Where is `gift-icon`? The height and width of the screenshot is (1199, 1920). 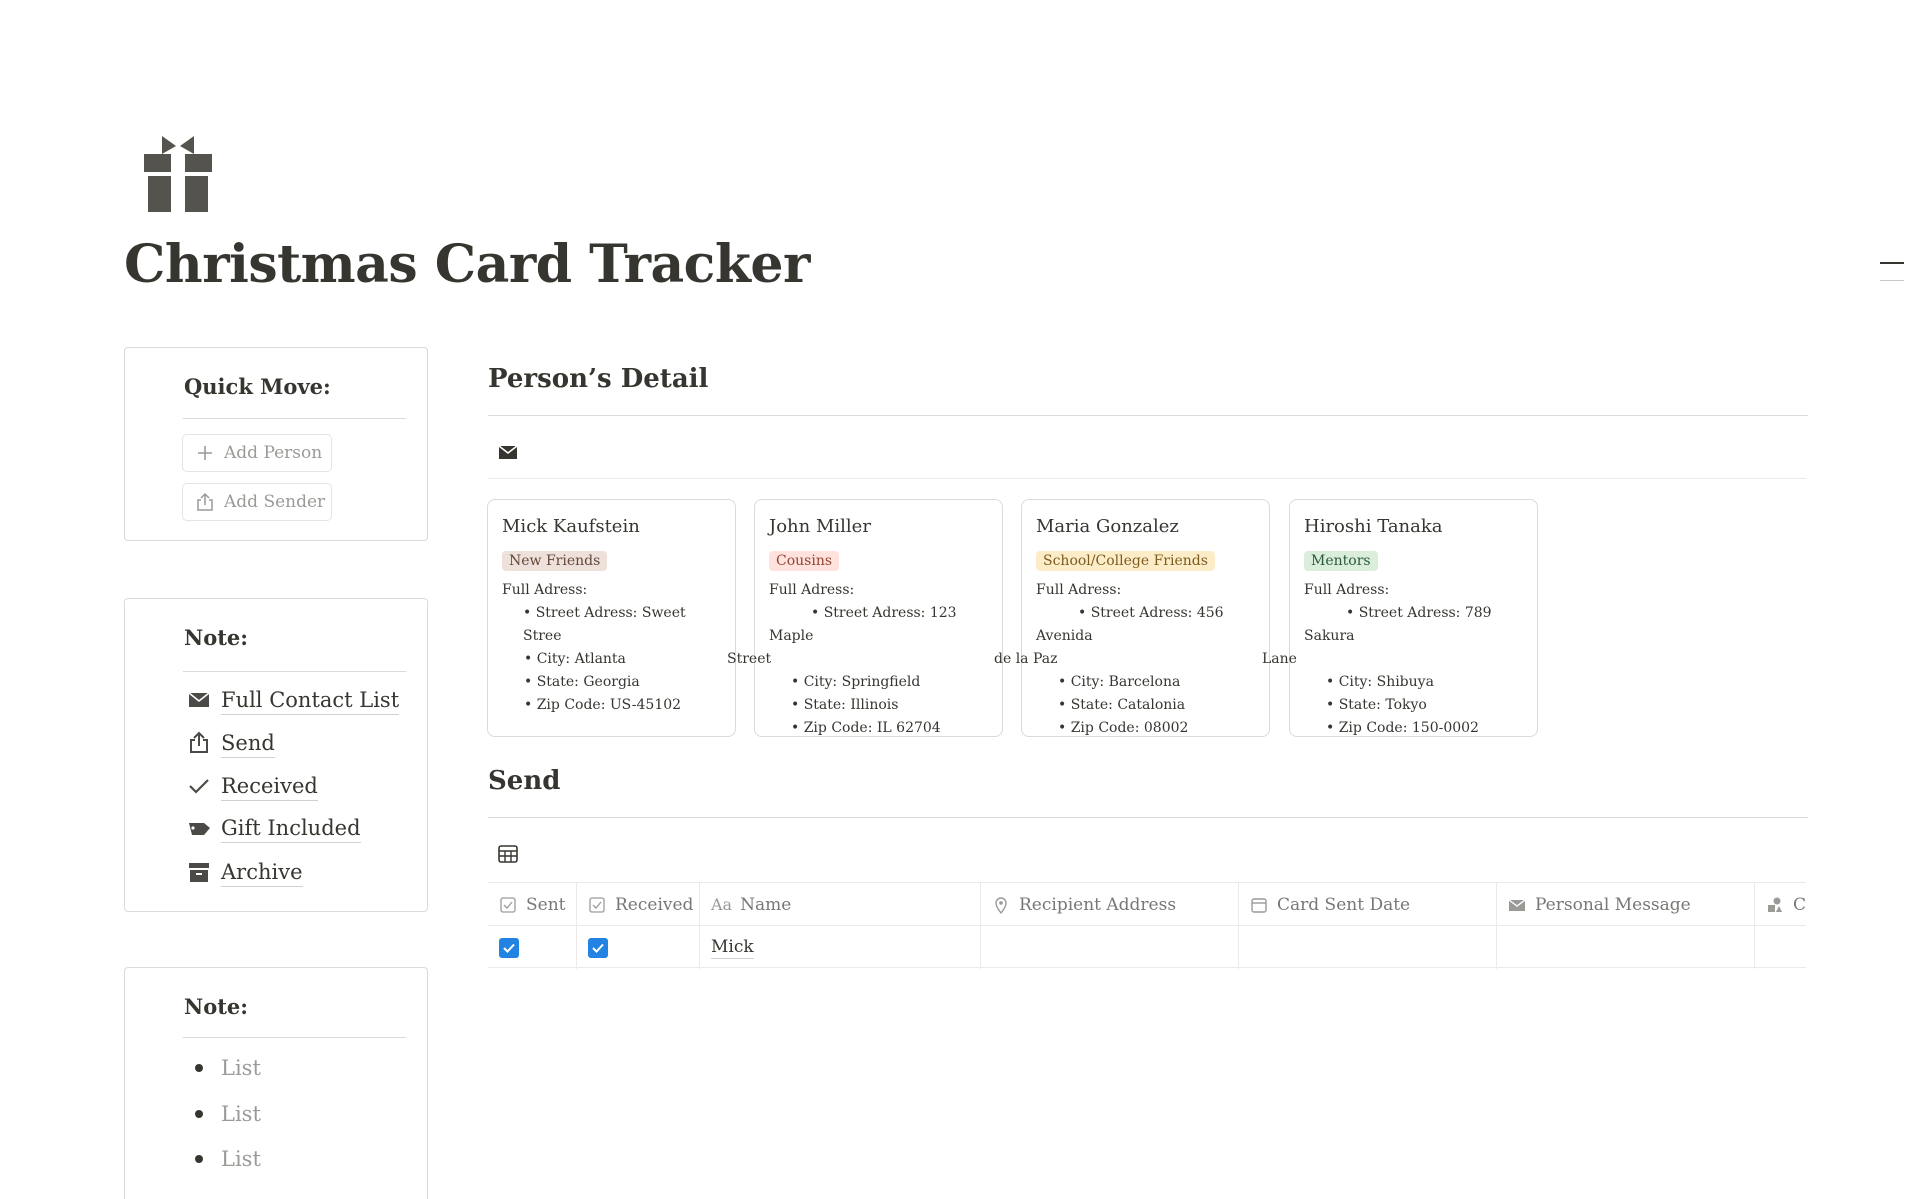 gift-icon is located at coordinates (178, 174).